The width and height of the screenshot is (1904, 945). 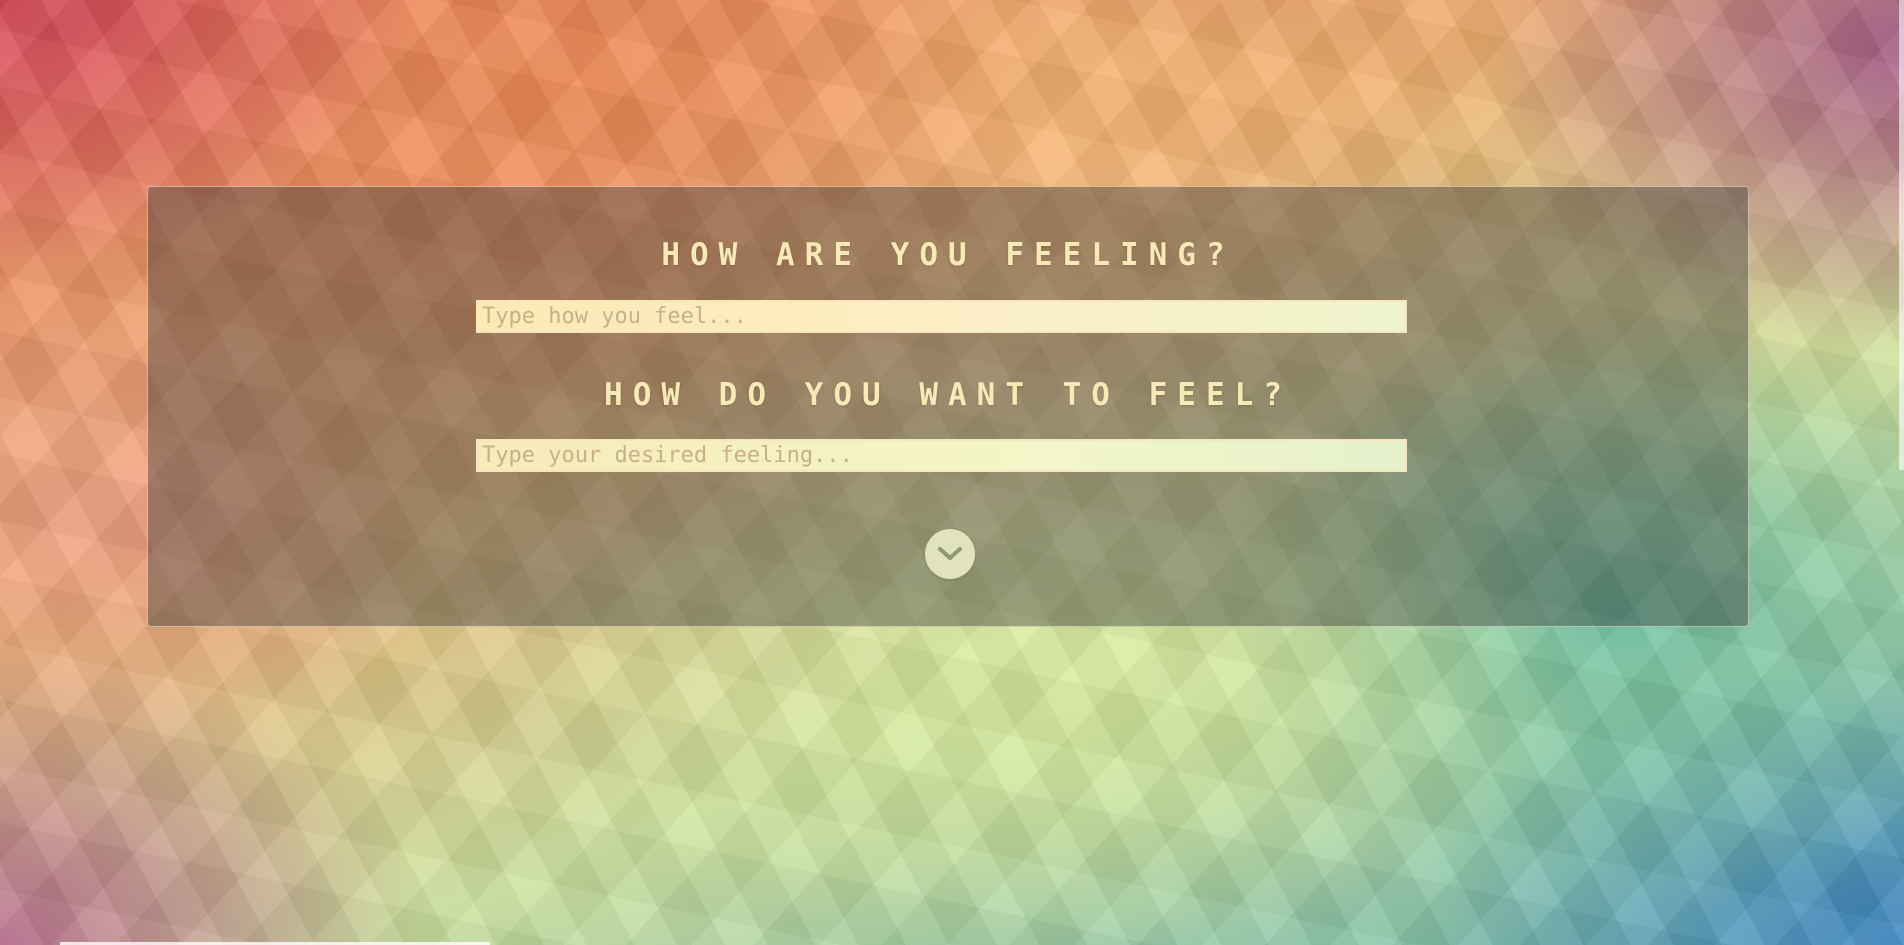 I want to click on desired-feeling-heading: HOW DO YOU WANT TO FEEL?, so click(x=948, y=395).